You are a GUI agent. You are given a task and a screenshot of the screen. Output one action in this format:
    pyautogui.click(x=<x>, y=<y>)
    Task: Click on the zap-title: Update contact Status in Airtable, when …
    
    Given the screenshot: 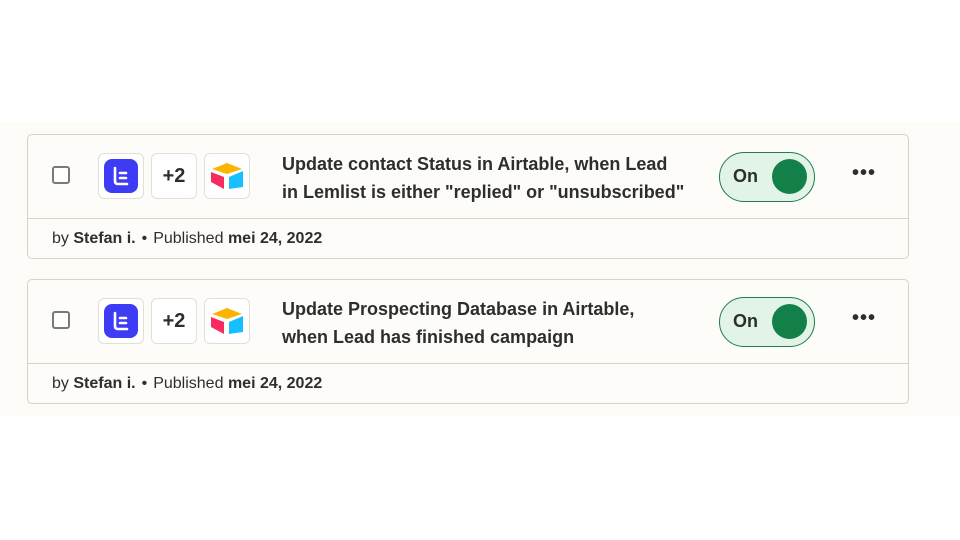 What is the action you would take?
    pyautogui.click(x=497, y=178)
    